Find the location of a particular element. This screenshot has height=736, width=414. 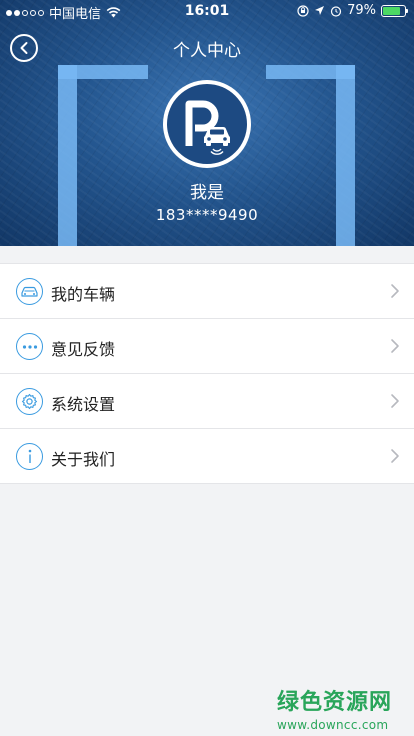

menu-item-label: 系统设置 is located at coordinates (83, 404).